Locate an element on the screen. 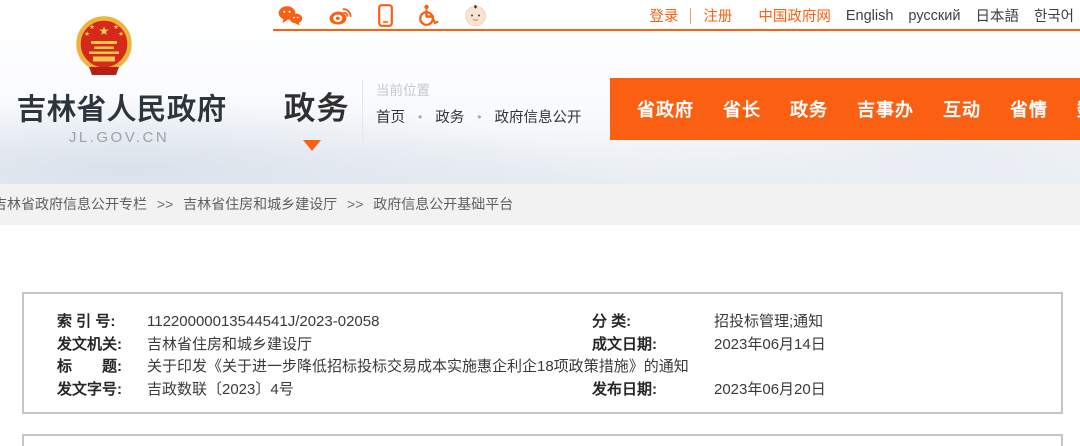  path-crumb-disclosure-column: 吉林省政府信息公开专栏 is located at coordinates (73, 204).